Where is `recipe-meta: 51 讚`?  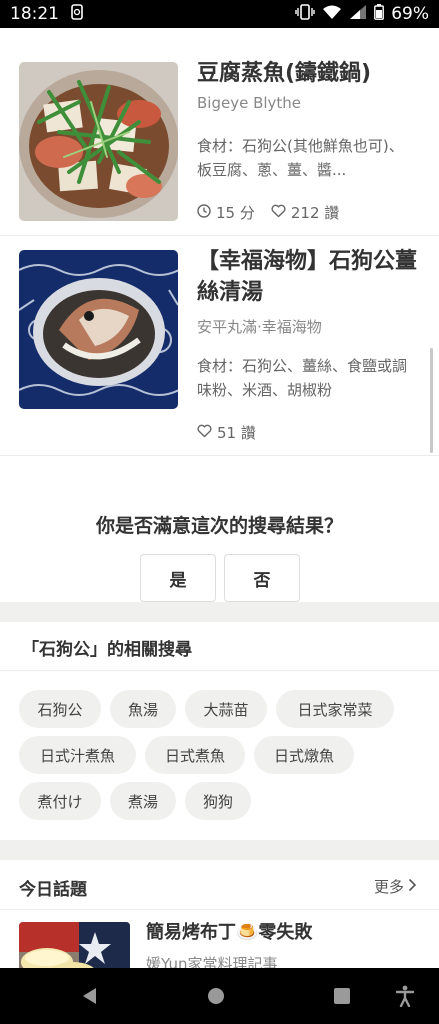
recipe-meta: 51 讚 is located at coordinates (226, 432).